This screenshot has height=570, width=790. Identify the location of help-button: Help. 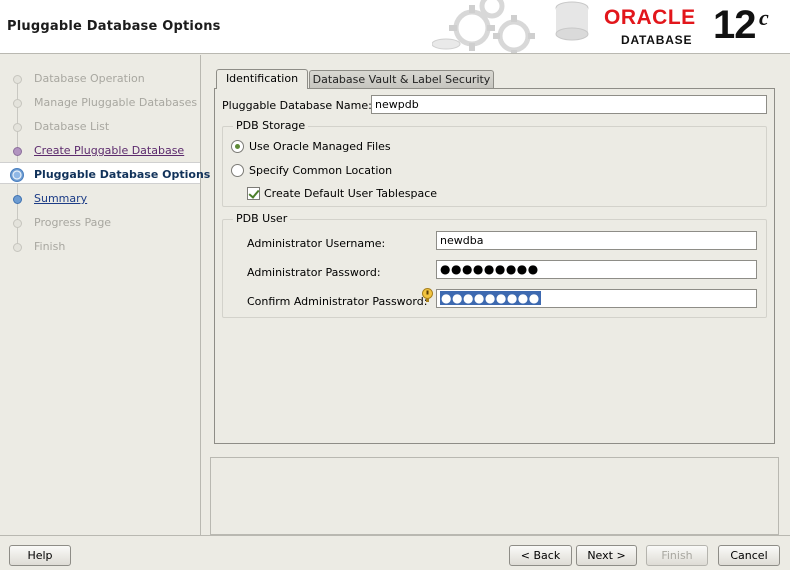
(40, 555).